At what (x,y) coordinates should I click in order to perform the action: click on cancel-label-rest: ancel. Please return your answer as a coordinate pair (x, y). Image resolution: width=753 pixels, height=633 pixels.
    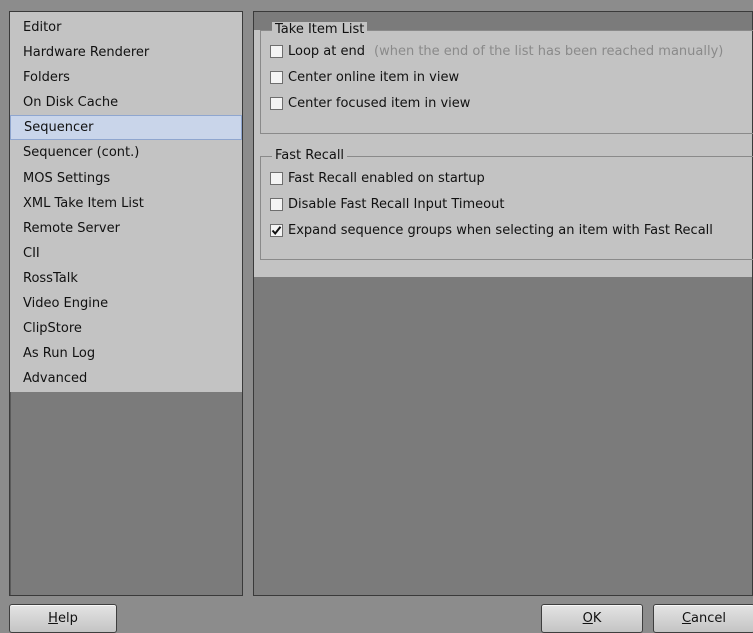
    Looking at the image, I should click on (709, 618).